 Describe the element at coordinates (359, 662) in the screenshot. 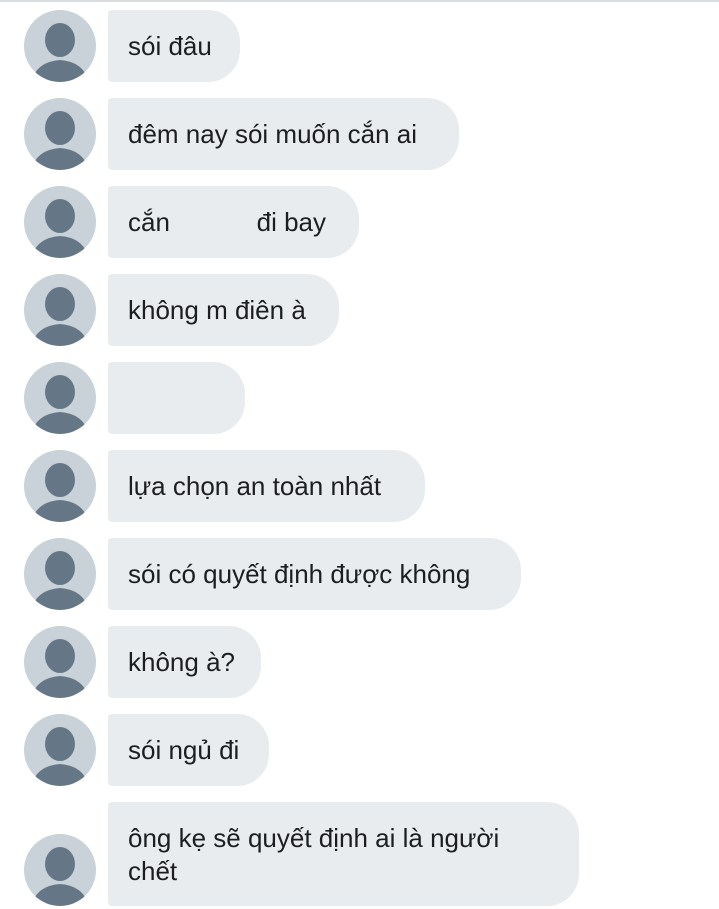

I see `message-row: không à?` at that location.